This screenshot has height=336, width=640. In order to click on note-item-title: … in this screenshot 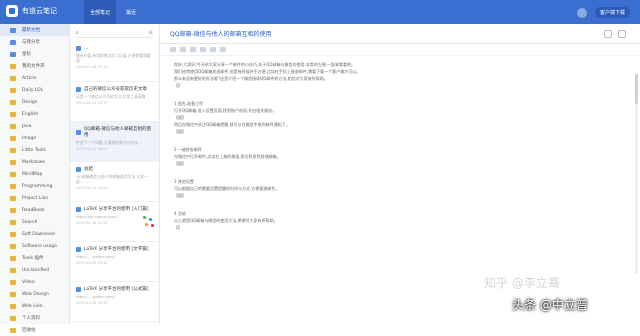, I will do `click(114, 48)`.